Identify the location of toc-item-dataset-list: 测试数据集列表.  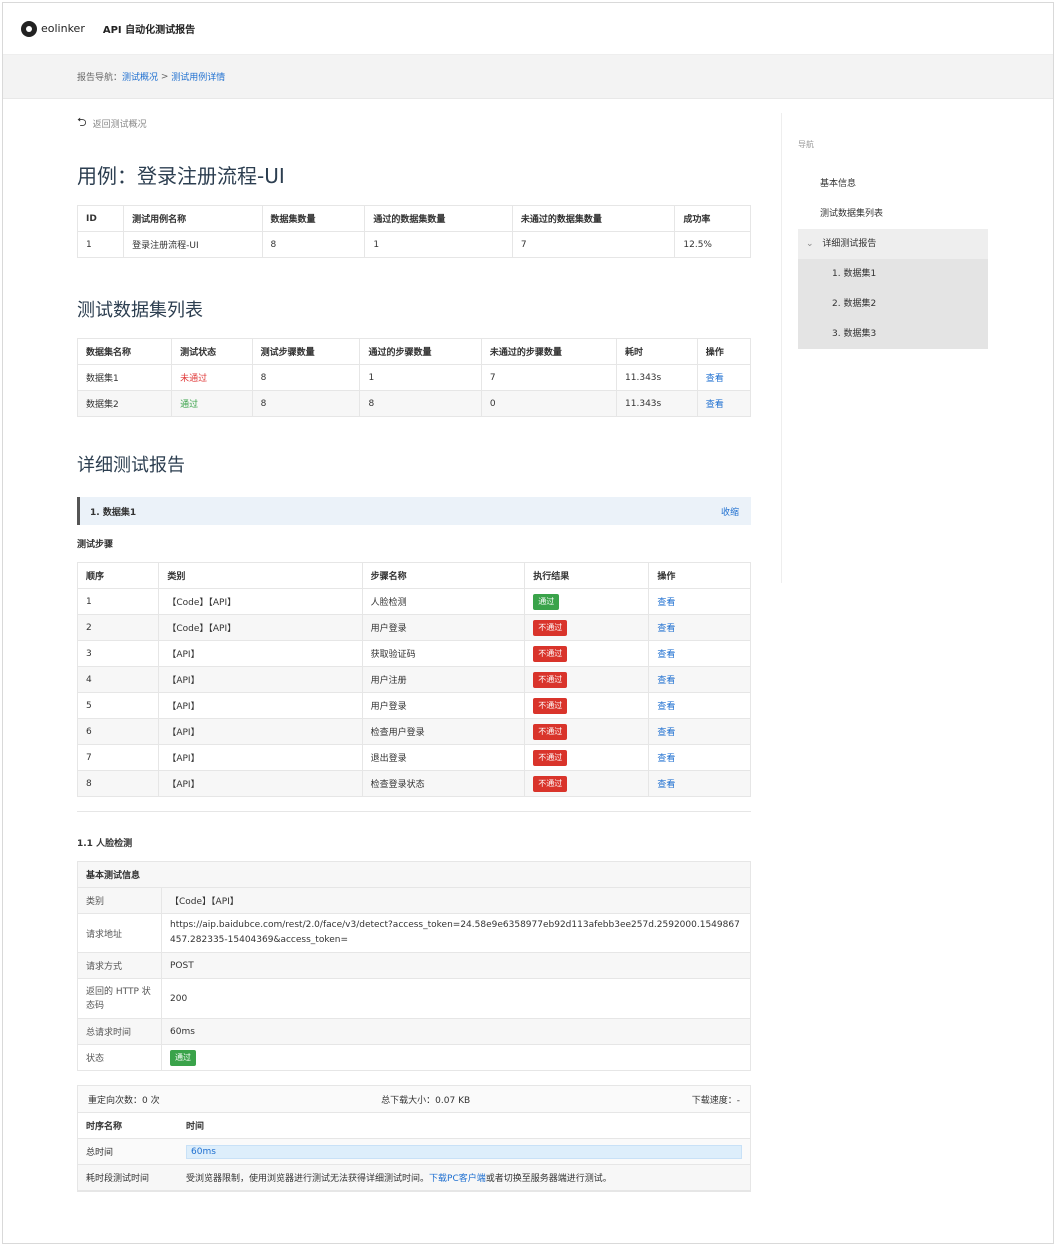
(893, 214).